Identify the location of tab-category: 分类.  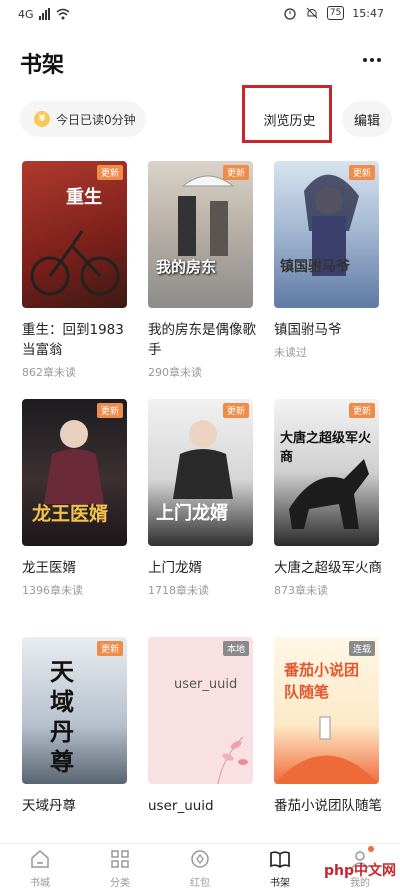
(120, 868).